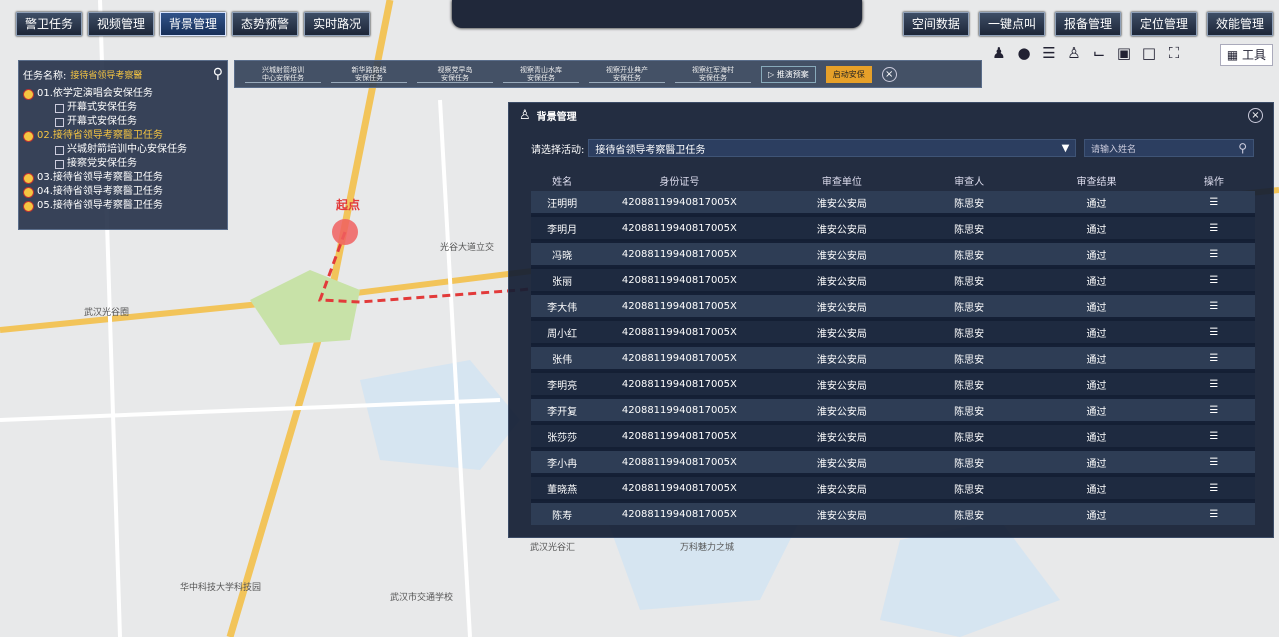 This screenshot has height=637, width=1279. Describe the element at coordinates (123, 164) in the screenshot. I see `subtask-item: 接察党安保任务` at that location.